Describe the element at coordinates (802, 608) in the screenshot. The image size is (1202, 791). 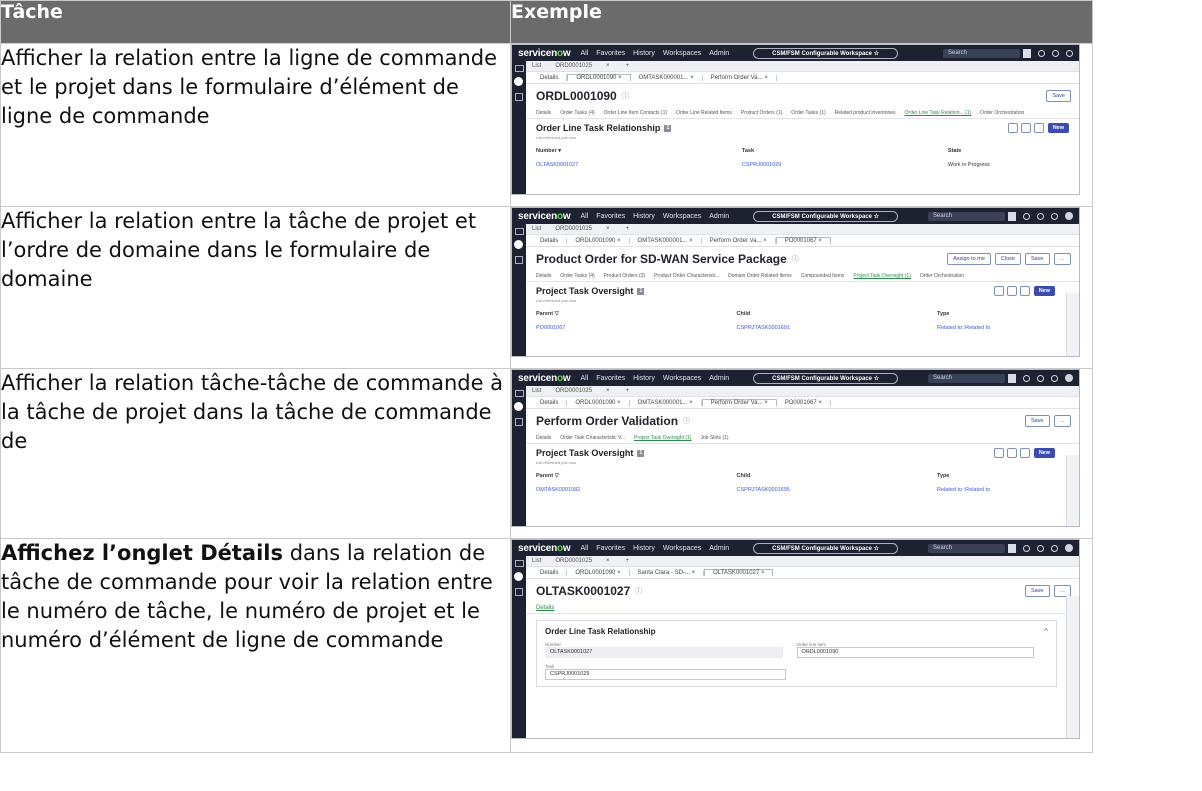
I see `tab-details: Details` at that location.